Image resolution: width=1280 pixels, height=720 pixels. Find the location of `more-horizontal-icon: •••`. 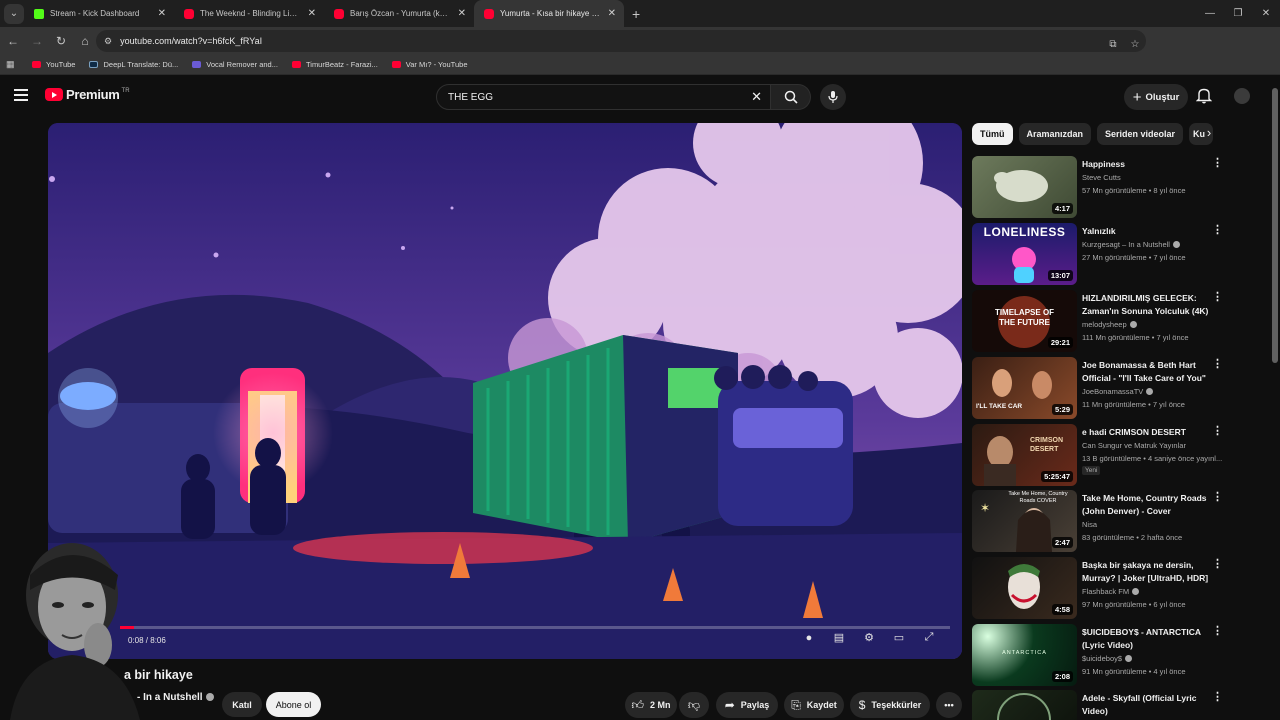

more-horizontal-icon: ••• is located at coordinates (949, 705).